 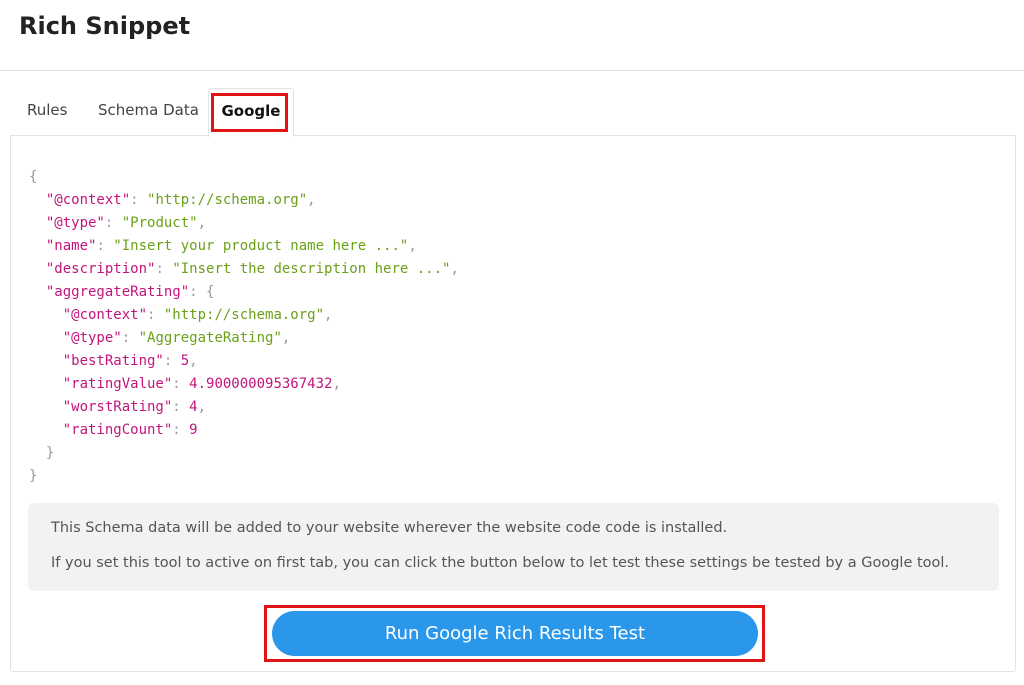 I want to click on highlight-box-button: Run Google Rich Results Test, so click(x=514, y=633).